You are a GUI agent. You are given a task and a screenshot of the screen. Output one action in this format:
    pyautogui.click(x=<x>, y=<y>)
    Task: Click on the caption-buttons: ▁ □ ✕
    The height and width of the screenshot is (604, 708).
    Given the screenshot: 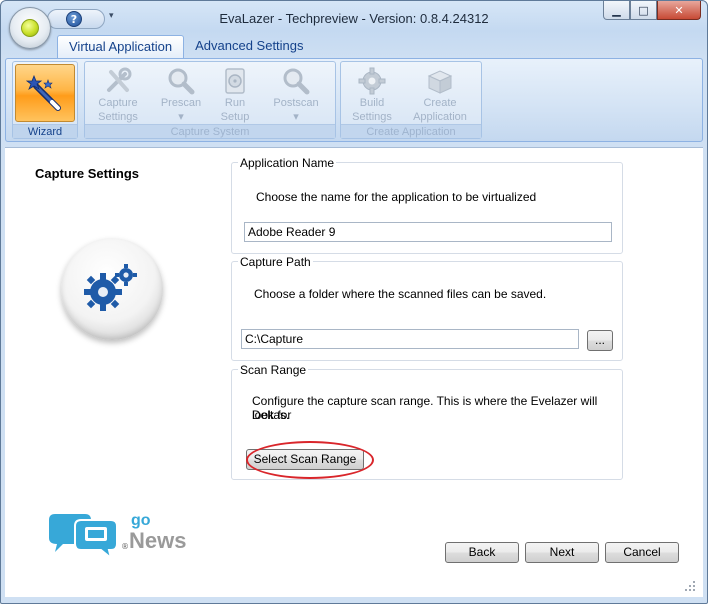 What is the action you would take?
    pyautogui.click(x=652, y=11)
    